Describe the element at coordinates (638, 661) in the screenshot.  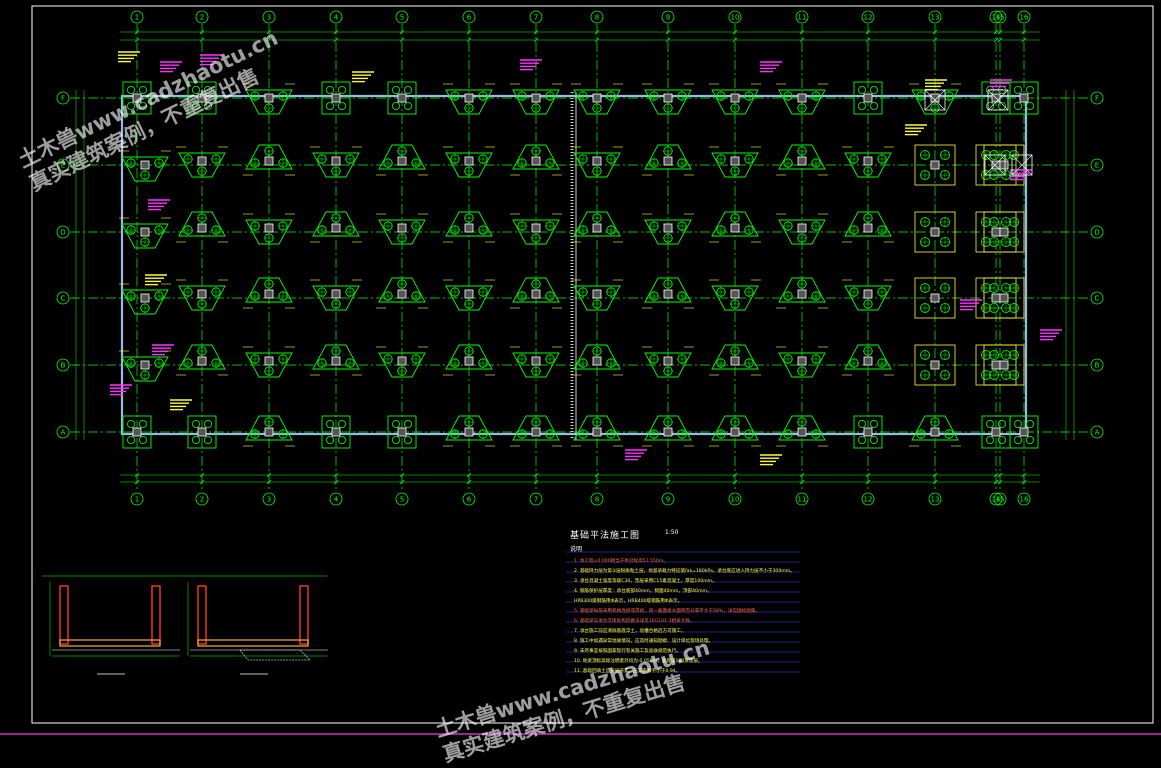
I see `note-line: 10. 地梁顶标高除注明者外均为-0.050m，梁底设100厚垫层。` at that location.